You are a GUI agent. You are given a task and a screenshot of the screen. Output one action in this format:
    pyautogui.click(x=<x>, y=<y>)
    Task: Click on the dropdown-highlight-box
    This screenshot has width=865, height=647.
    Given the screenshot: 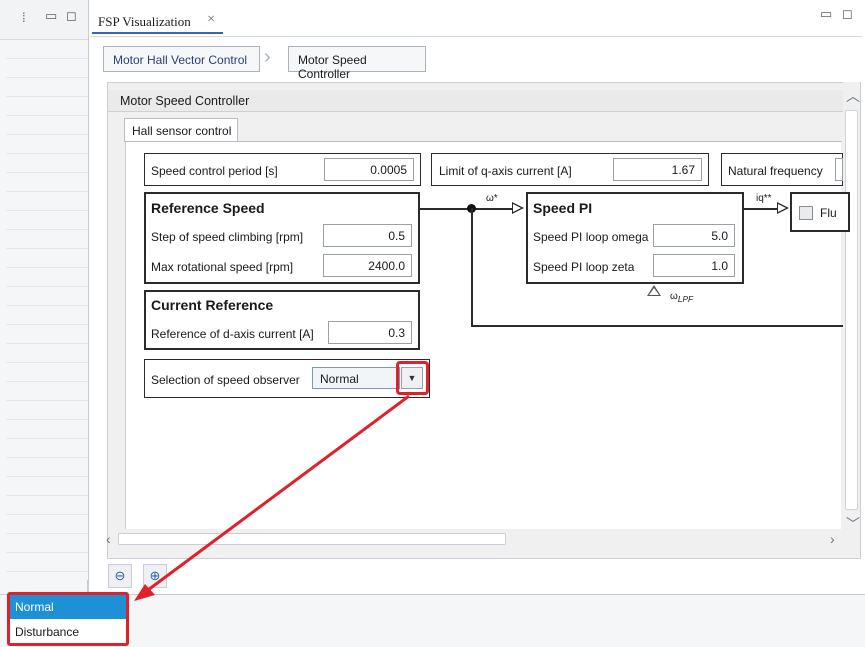 What is the action you would take?
    pyautogui.click(x=68, y=619)
    